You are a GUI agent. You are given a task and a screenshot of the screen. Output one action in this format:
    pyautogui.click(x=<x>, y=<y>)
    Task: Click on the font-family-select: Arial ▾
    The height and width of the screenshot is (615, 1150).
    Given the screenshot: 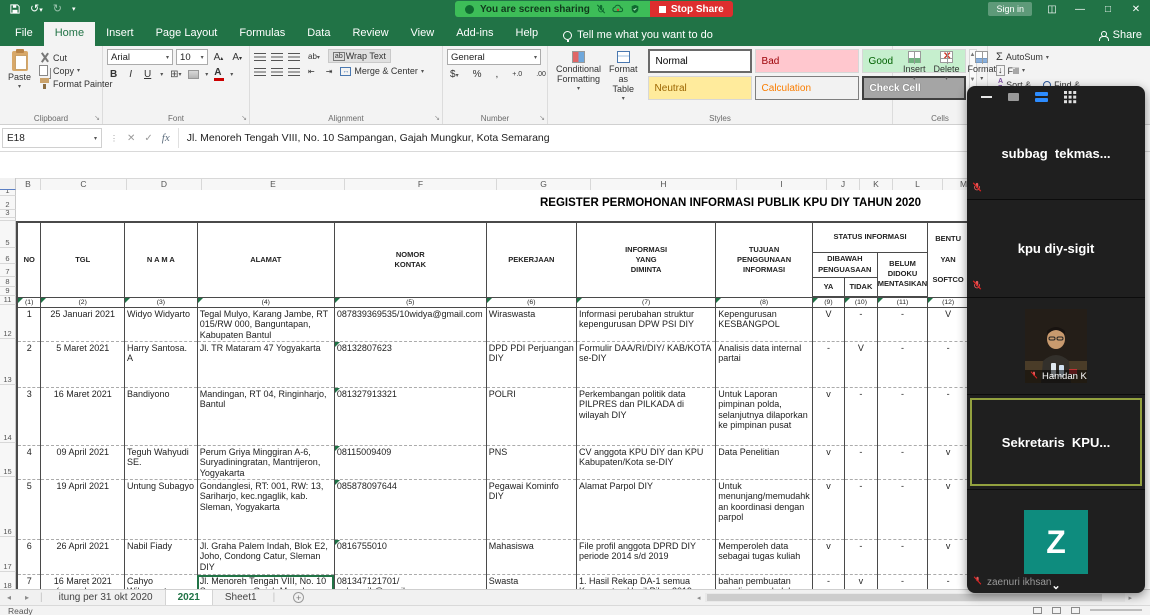 What is the action you would take?
    pyautogui.click(x=140, y=57)
    